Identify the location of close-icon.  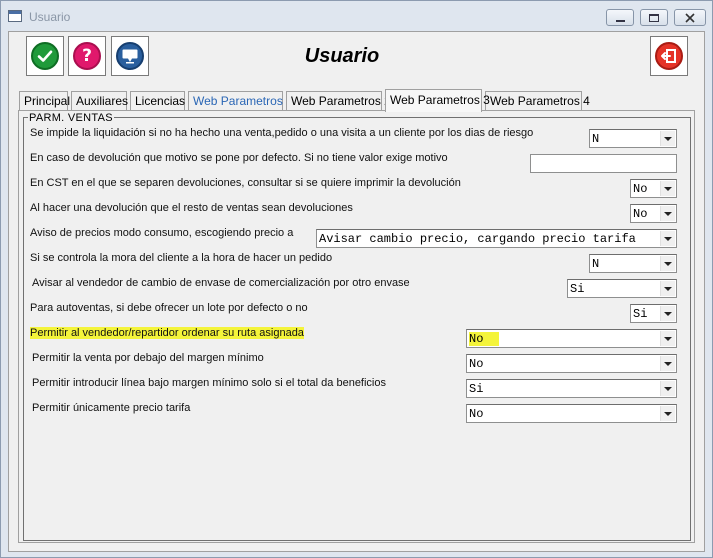
(690, 17).